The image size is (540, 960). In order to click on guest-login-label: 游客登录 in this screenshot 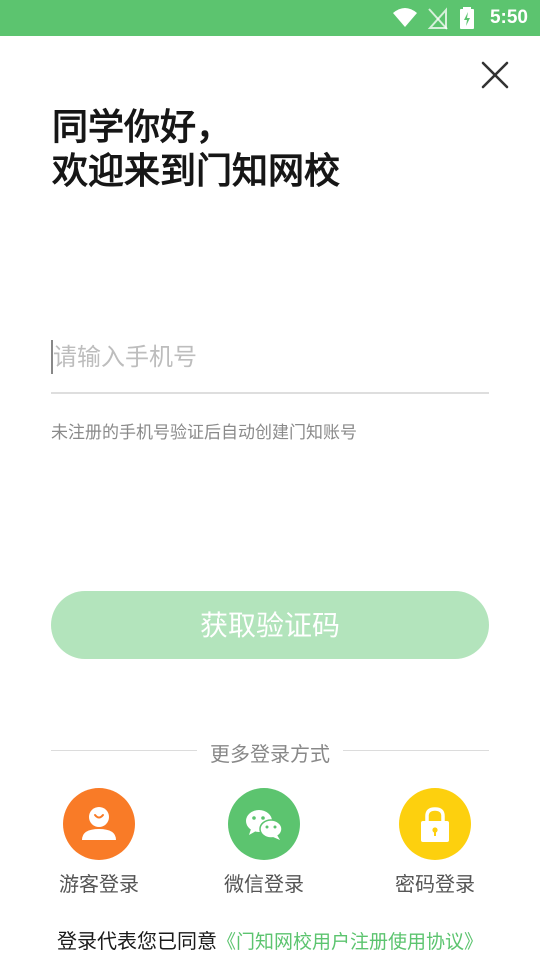, I will do `click(99, 884)`.